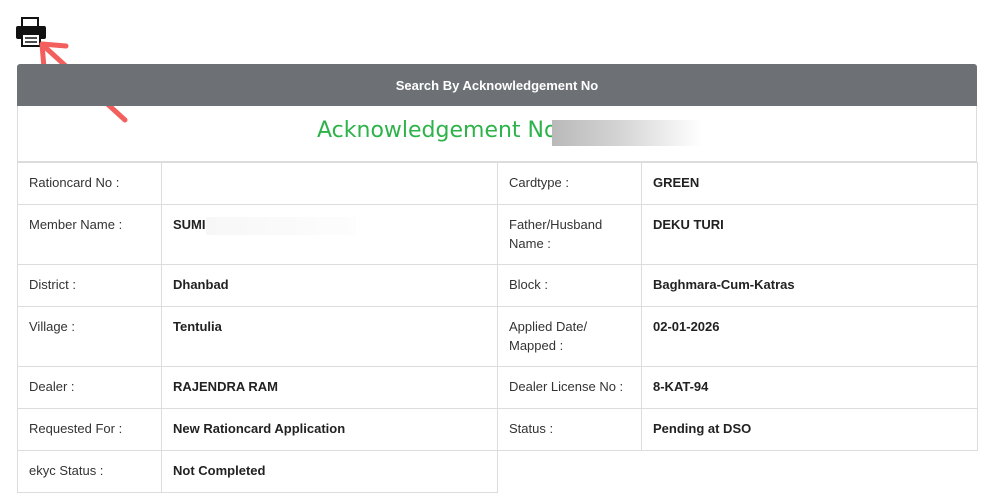 This screenshot has height=498, width=997. Describe the element at coordinates (569, 183) in the screenshot. I see `label-cardtype: Cardtype :` at that location.